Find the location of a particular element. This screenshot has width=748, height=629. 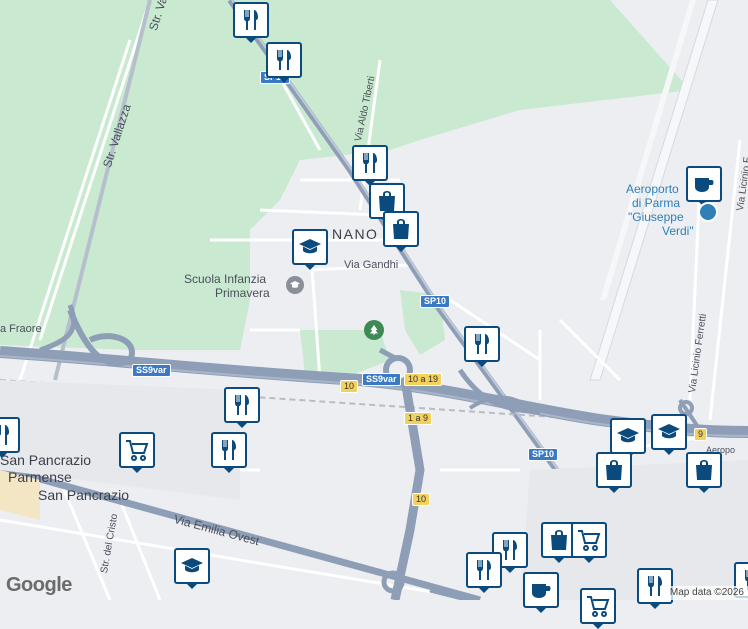

google-logo: Google is located at coordinates (39, 585).